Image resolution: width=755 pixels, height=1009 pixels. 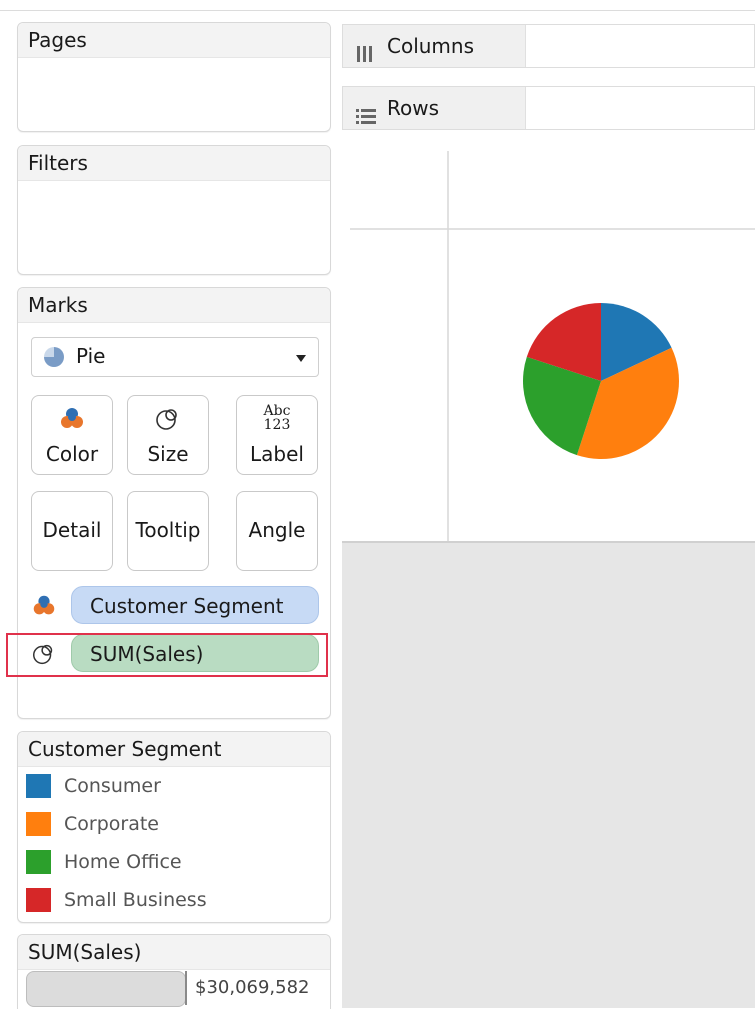 I want to click on rows-drop-area, so click(x=639, y=108).